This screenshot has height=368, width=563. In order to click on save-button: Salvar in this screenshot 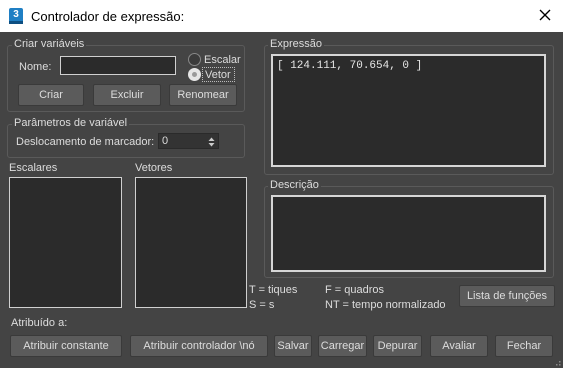, I will do `click(293, 346)`.